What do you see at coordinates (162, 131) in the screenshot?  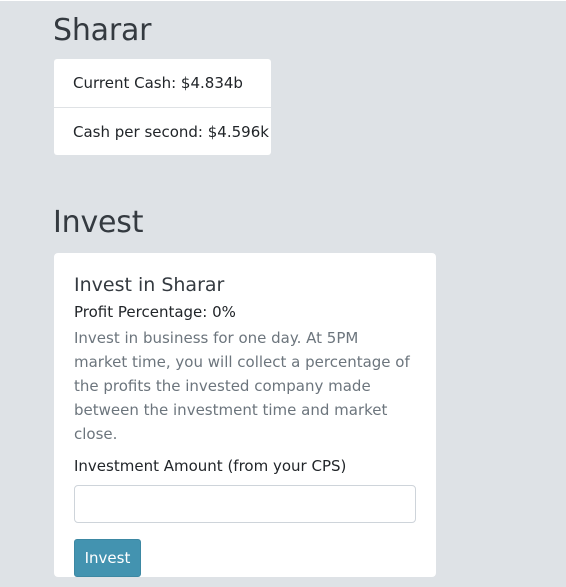 I see `cash-per-second-item: Cash per second: $4.596k` at bounding box center [162, 131].